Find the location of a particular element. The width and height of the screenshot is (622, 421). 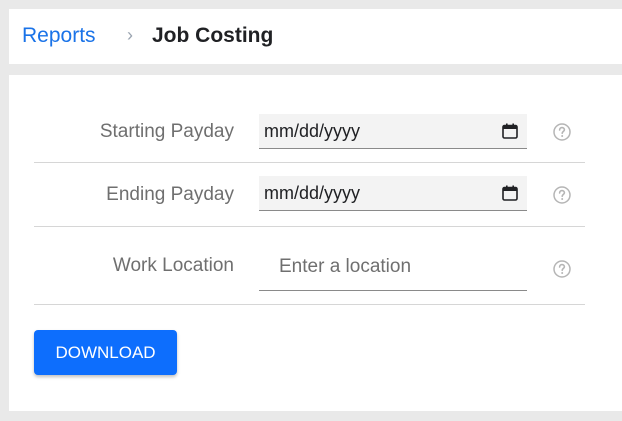

ending-payday-label: Ending Payday is located at coordinates (170, 194).